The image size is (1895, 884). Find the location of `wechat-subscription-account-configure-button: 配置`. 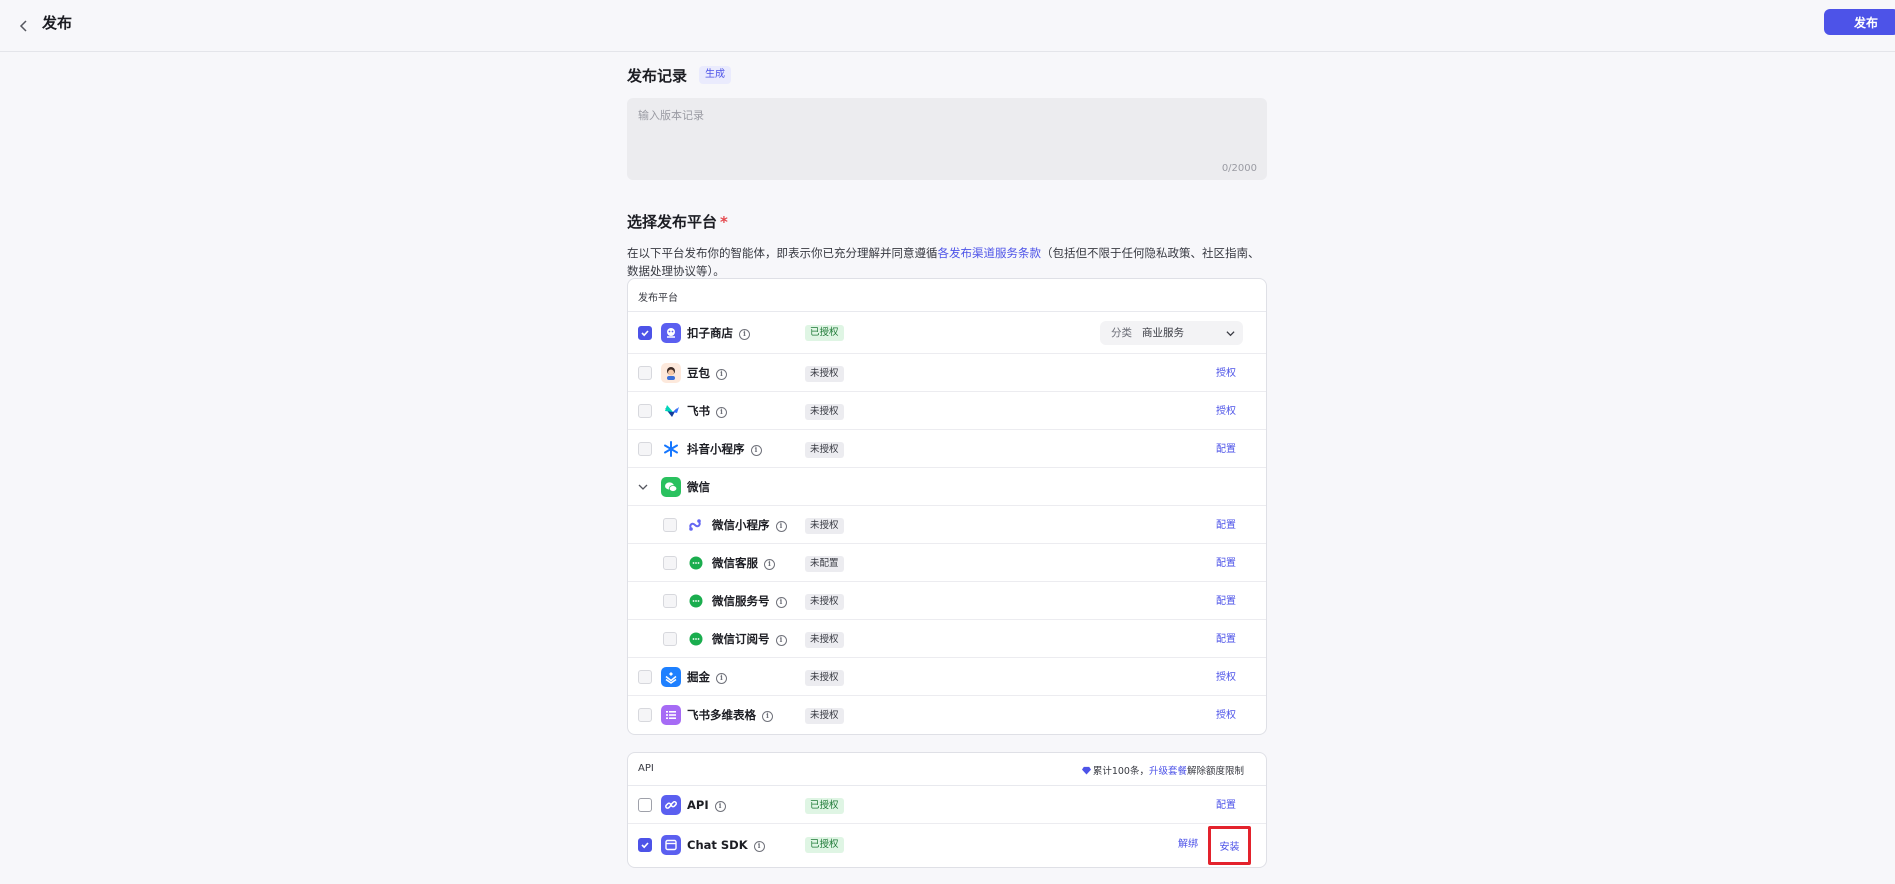

wechat-subscription-account-configure-button: 配置 is located at coordinates (1226, 640).